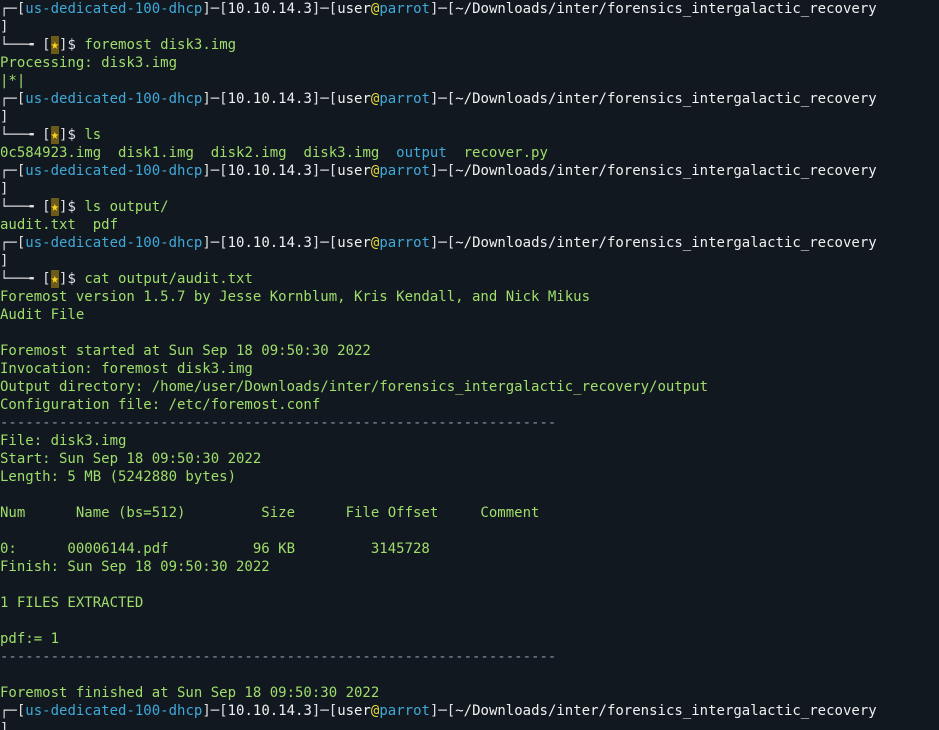  Describe the element at coordinates (135, 567) in the screenshot. I see `output-line: Finish: Sun Sep 18 09:50:30 2022` at that location.